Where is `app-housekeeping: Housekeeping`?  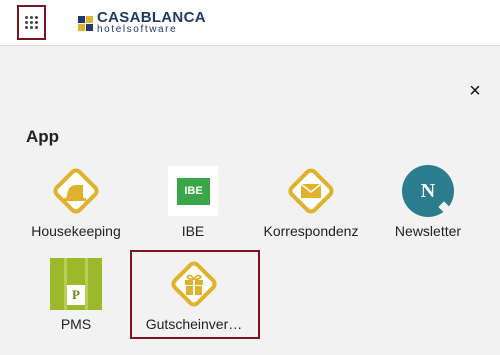 app-housekeeping: Housekeeping is located at coordinates (76, 203).